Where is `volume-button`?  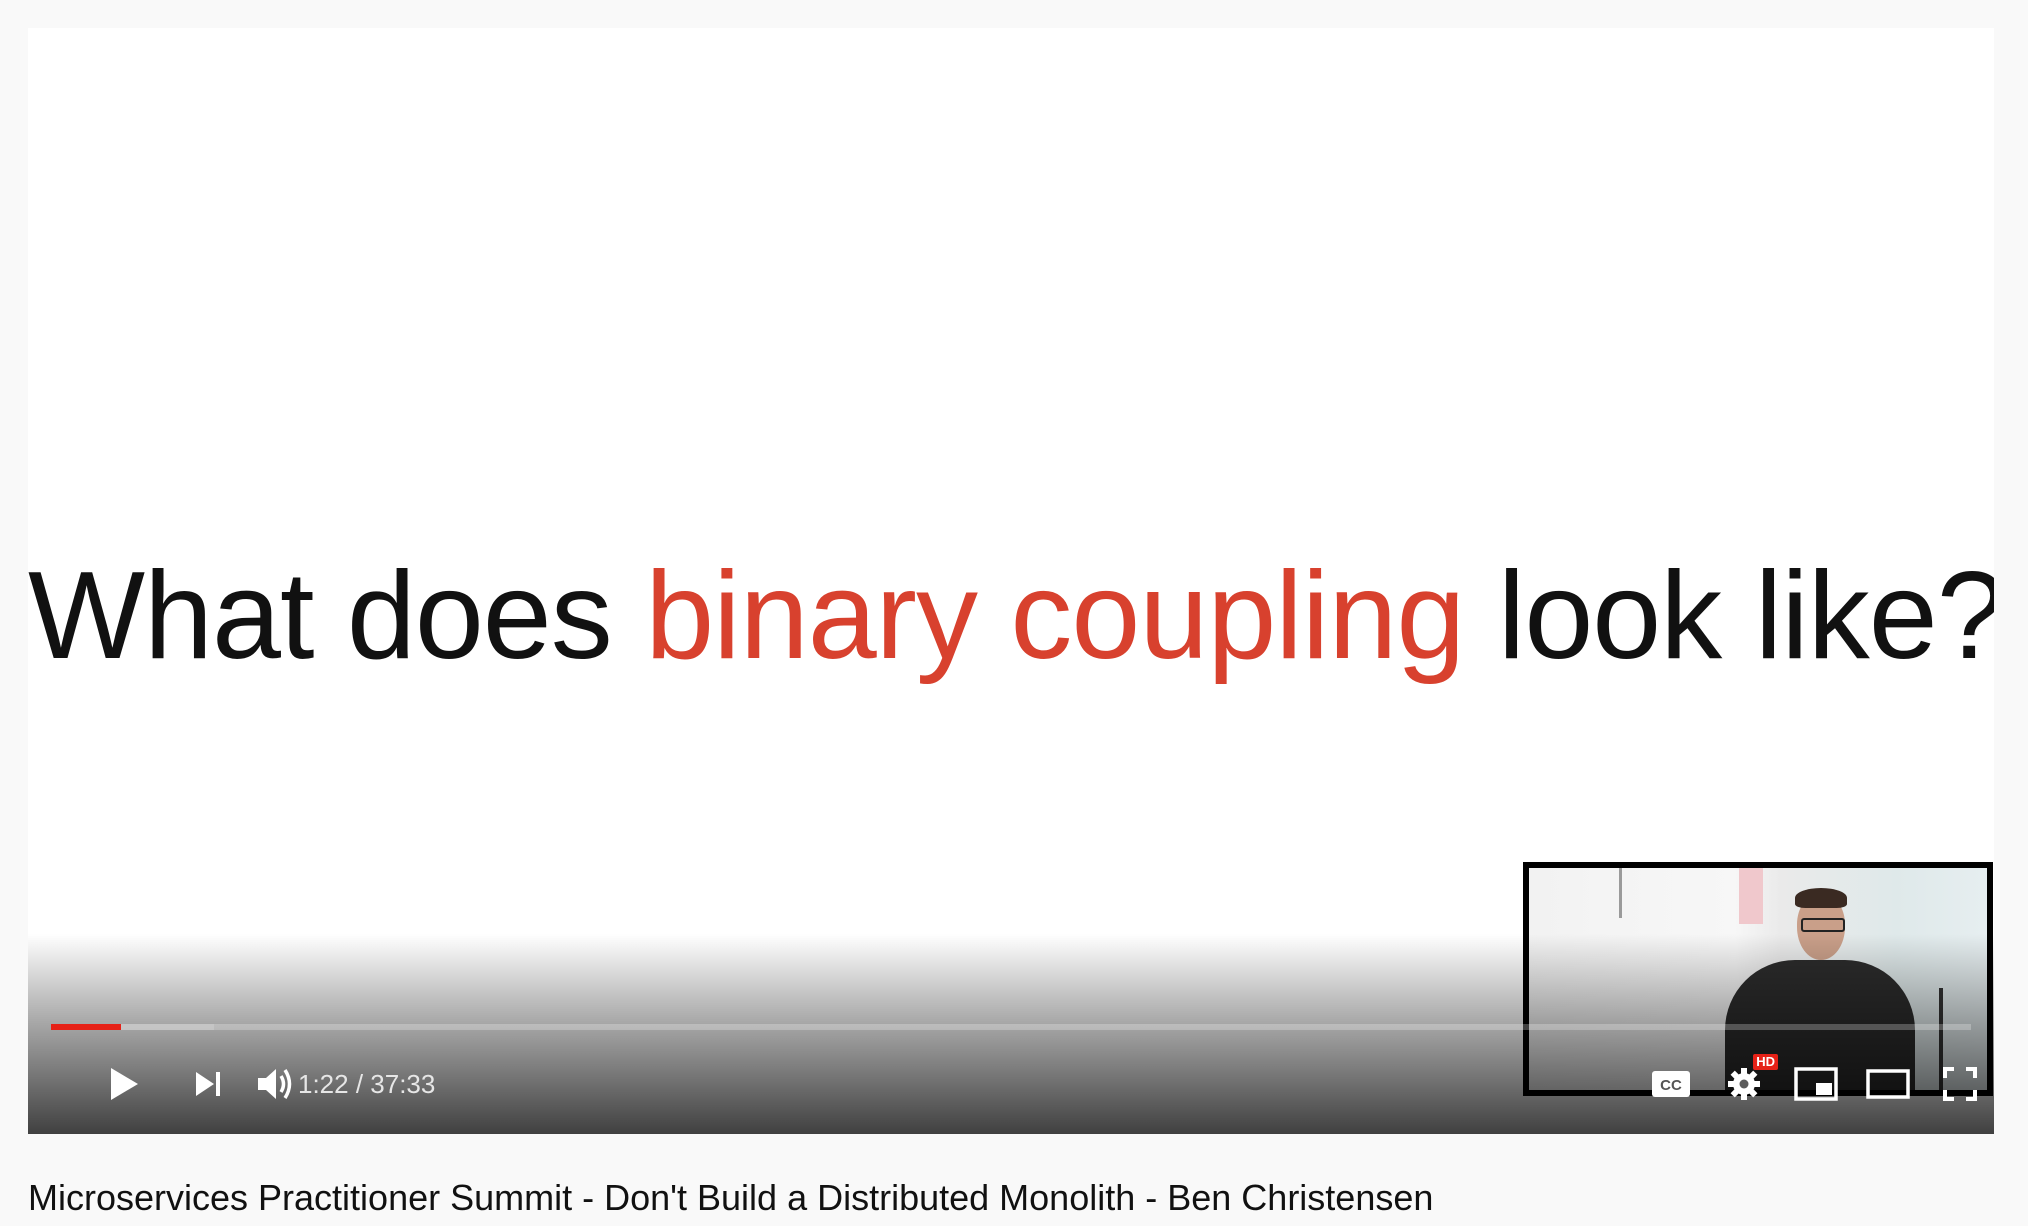 volume-button is located at coordinates (276, 1084).